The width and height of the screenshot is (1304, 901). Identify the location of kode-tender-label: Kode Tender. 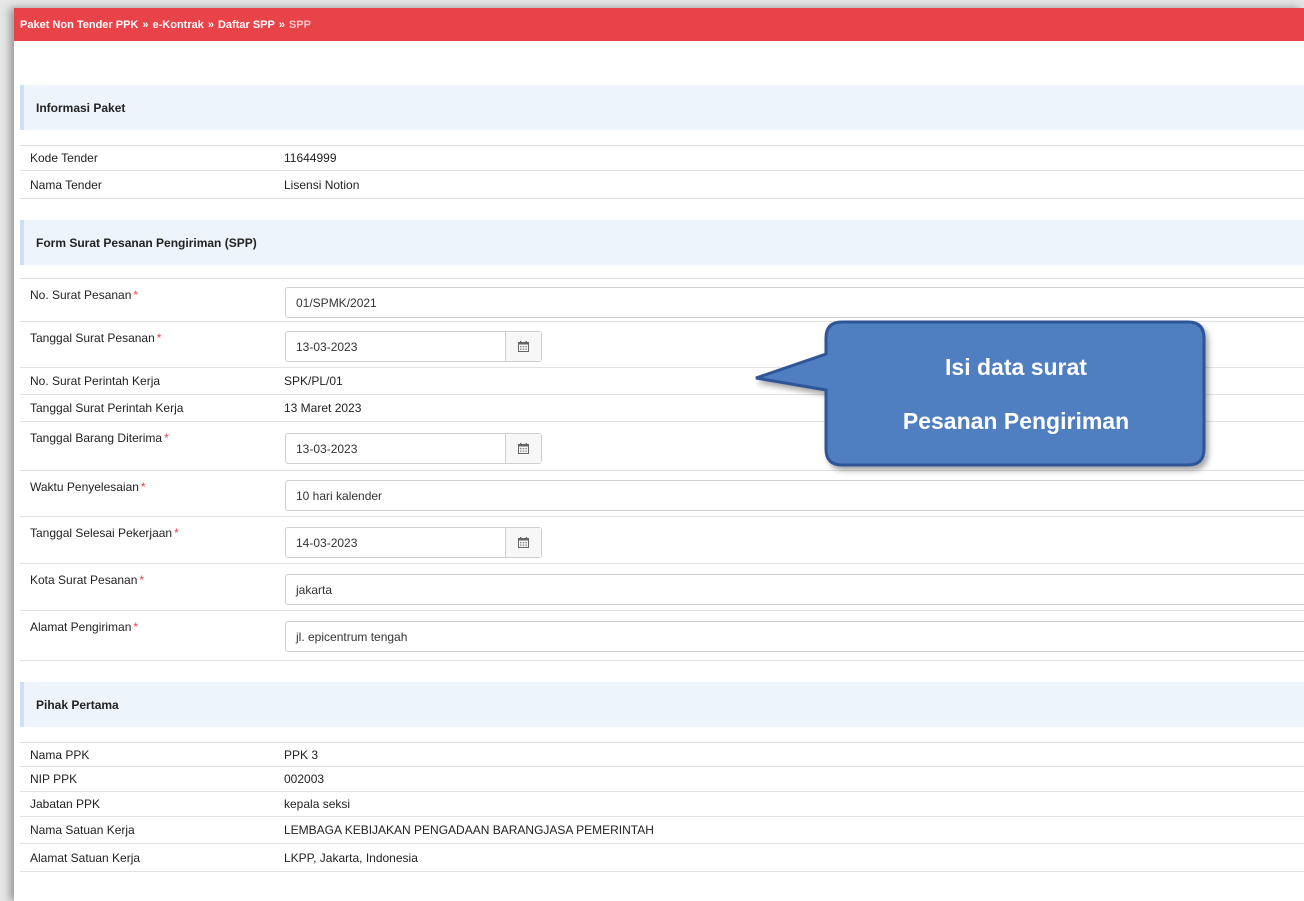
(64, 158).